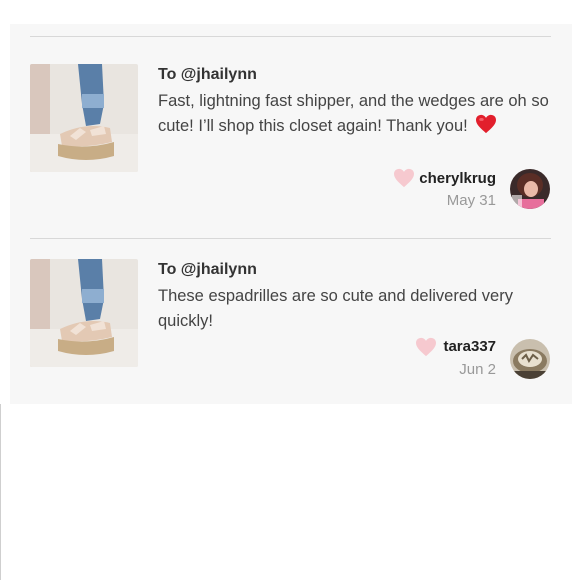 This screenshot has height=580, width=580. What do you see at coordinates (457, 178) in the screenshot?
I see `reviewer-username: cherylkrug` at bounding box center [457, 178].